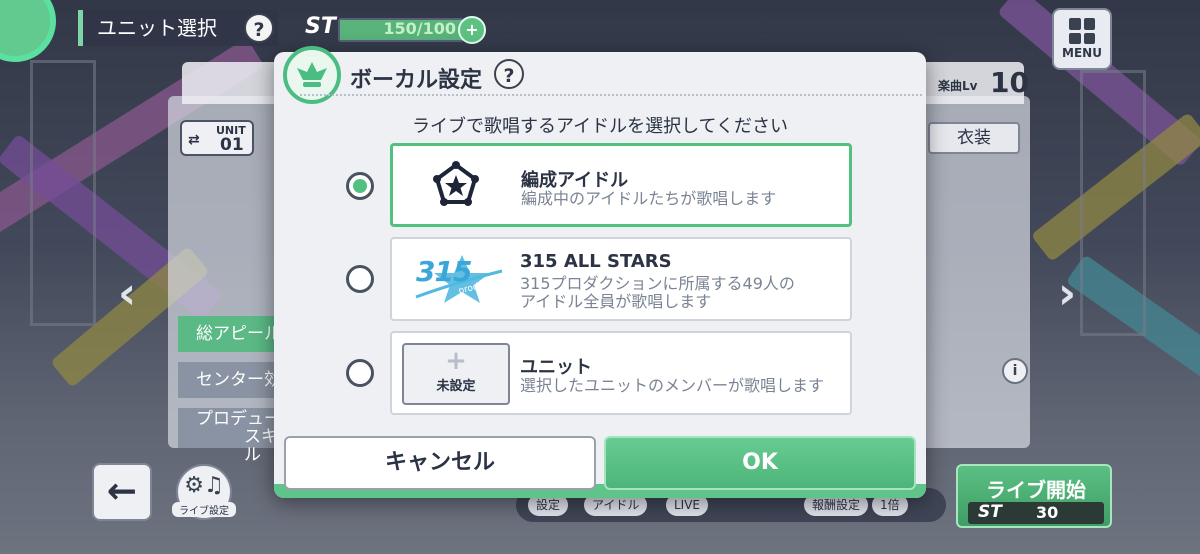  Describe the element at coordinates (596, 261) in the screenshot. I see `option-title: 315 ALL STARS` at that location.